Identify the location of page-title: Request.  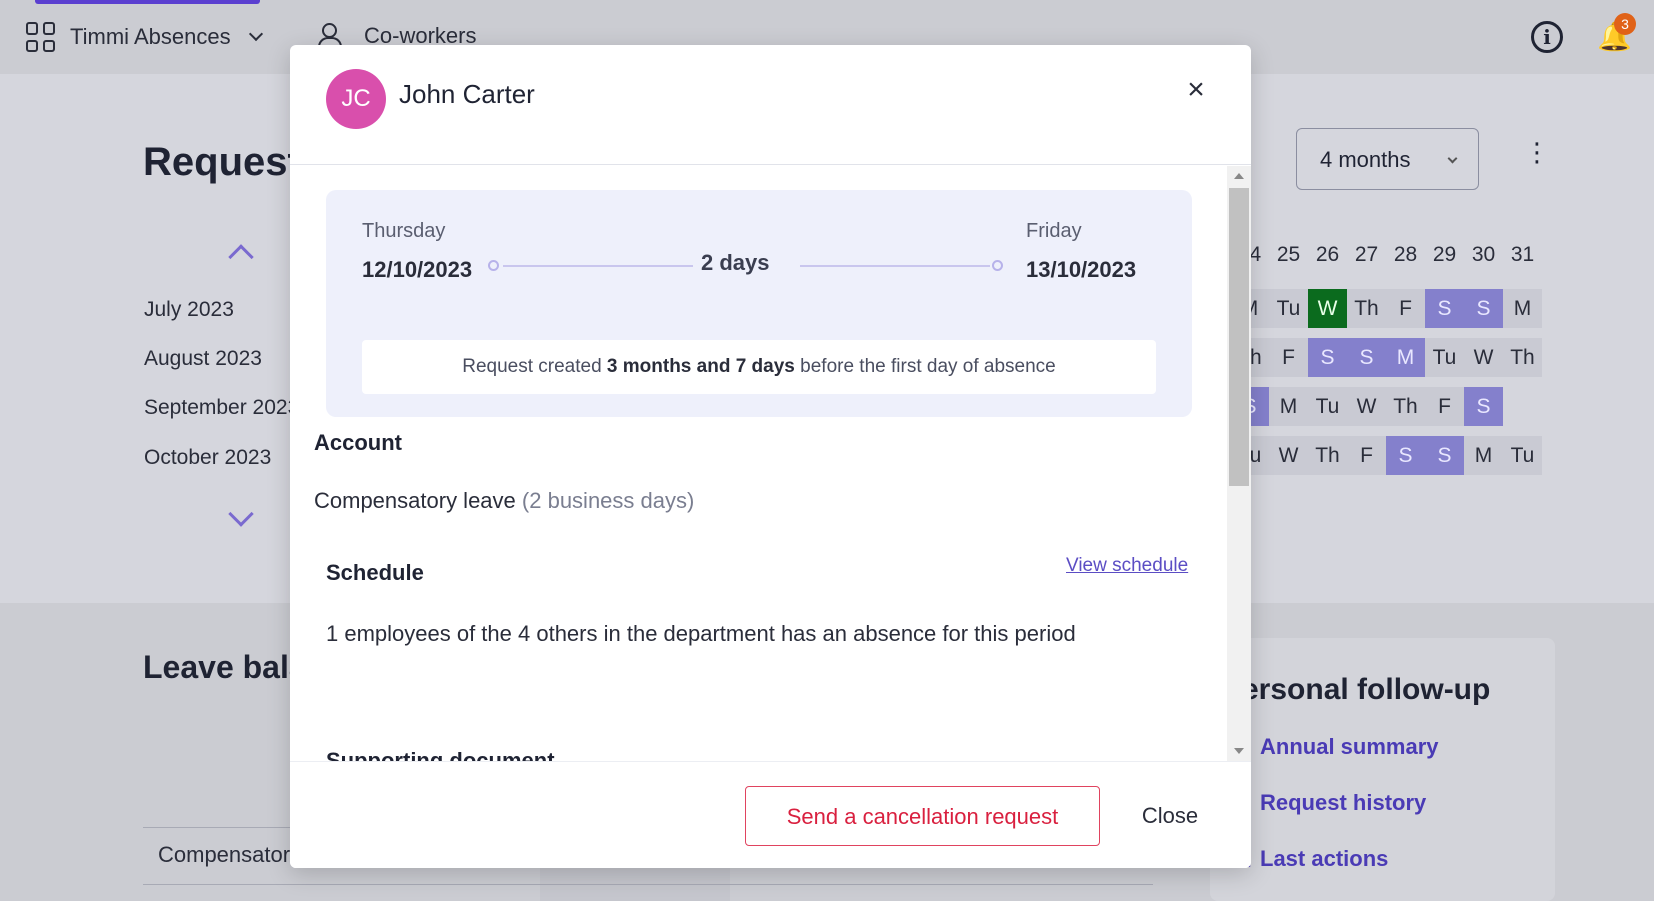
(222, 162).